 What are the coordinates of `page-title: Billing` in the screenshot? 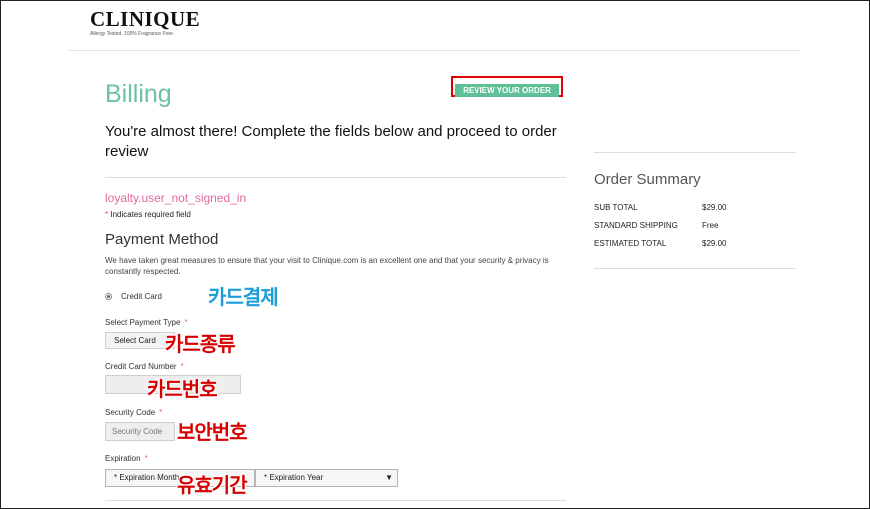 It's located at (138, 94).